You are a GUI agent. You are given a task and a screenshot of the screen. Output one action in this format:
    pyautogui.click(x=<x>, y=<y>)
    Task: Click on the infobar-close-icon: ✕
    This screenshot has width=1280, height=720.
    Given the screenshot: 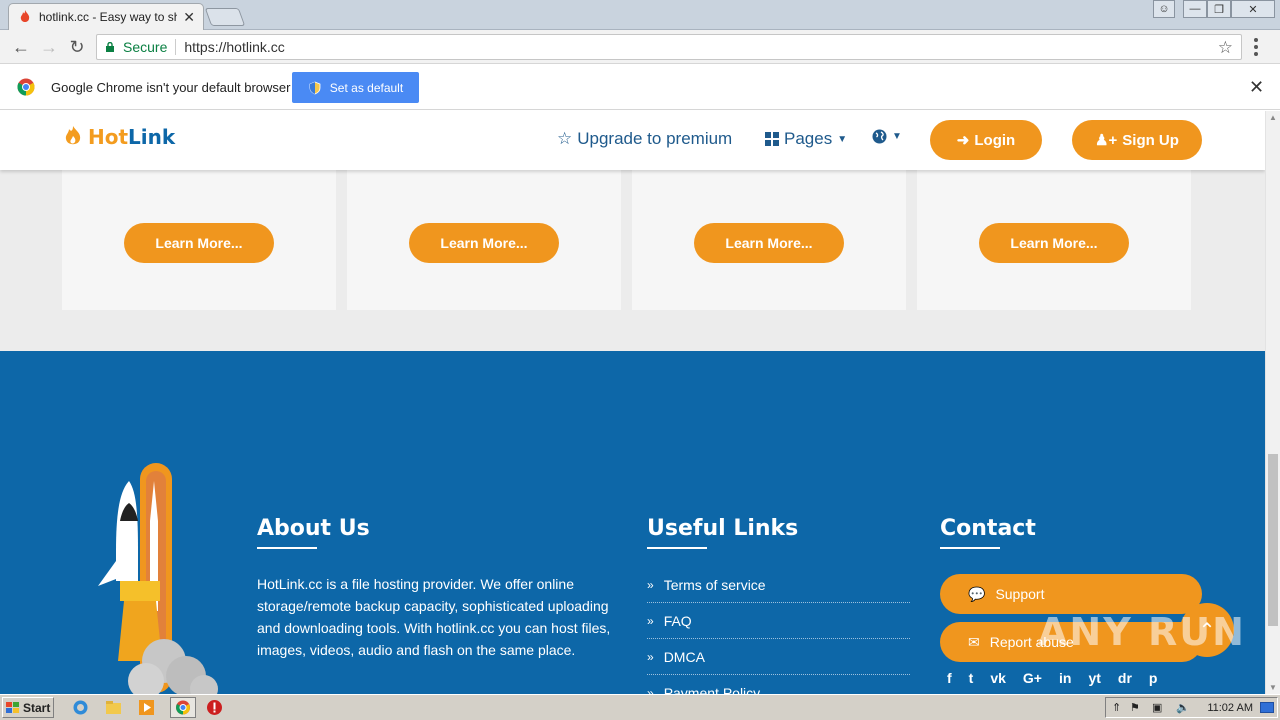 What is the action you would take?
    pyautogui.click(x=1256, y=87)
    